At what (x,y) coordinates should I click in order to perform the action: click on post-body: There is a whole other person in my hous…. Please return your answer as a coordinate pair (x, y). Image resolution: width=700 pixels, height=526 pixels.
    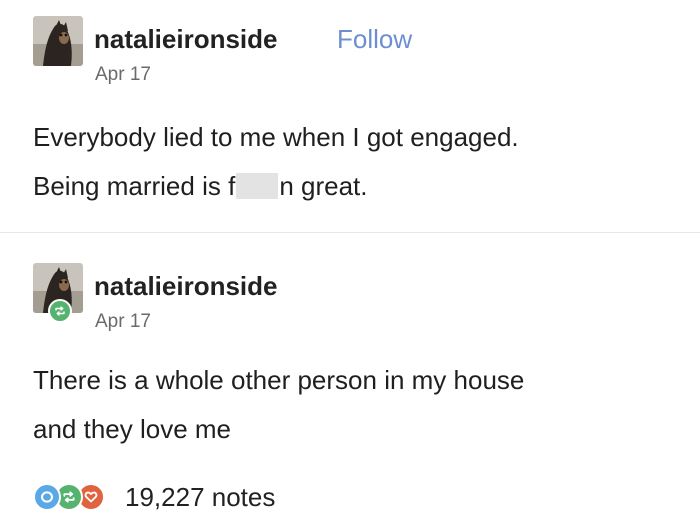
    Looking at the image, I should click on (278, 405).